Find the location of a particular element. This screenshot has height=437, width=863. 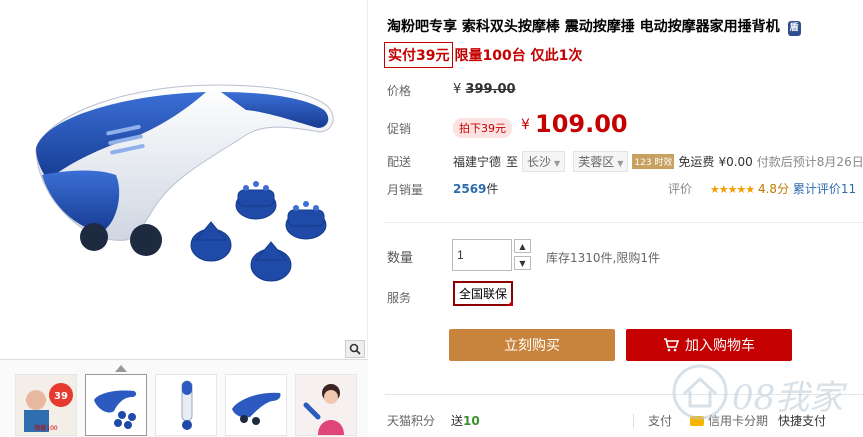

thumb-massager-side-image is located at coordinates (187, 405).